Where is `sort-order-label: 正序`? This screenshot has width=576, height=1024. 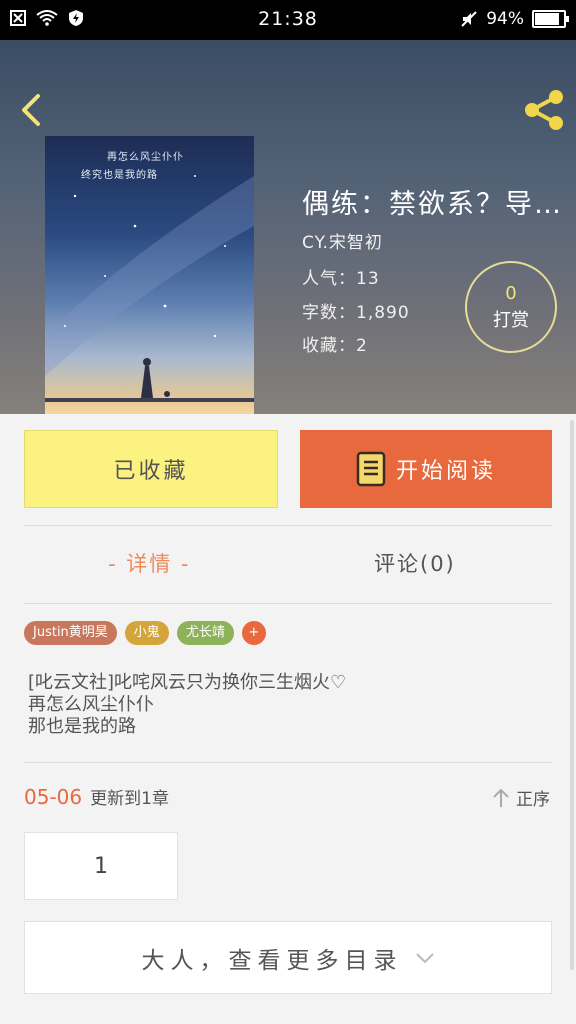
sort-order-label: 正序 is located at coordinates (533, 800).